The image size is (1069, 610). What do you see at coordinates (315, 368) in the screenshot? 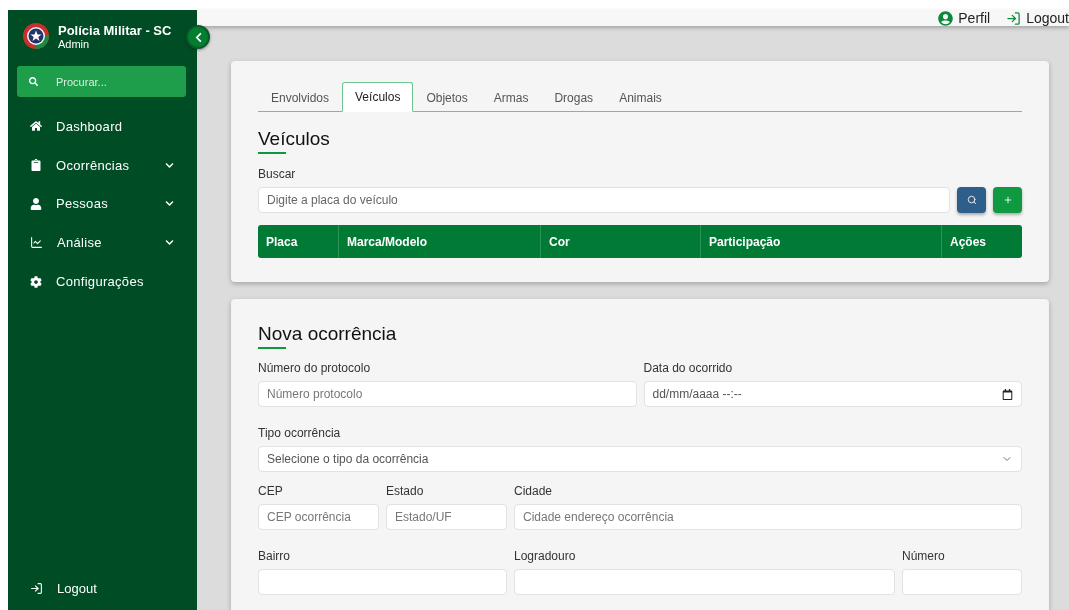
I see `field-label: Número do protocolo` at bounding box center [315, 368].